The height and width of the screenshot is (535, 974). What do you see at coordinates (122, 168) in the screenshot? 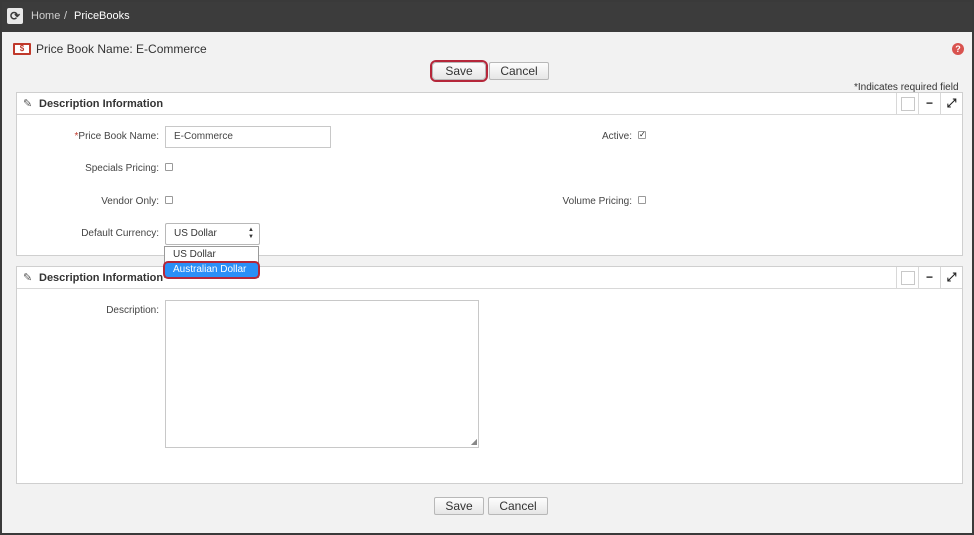
I see `specials-pricing-label: Specials Pricing:` at bounding box center [122, 168].